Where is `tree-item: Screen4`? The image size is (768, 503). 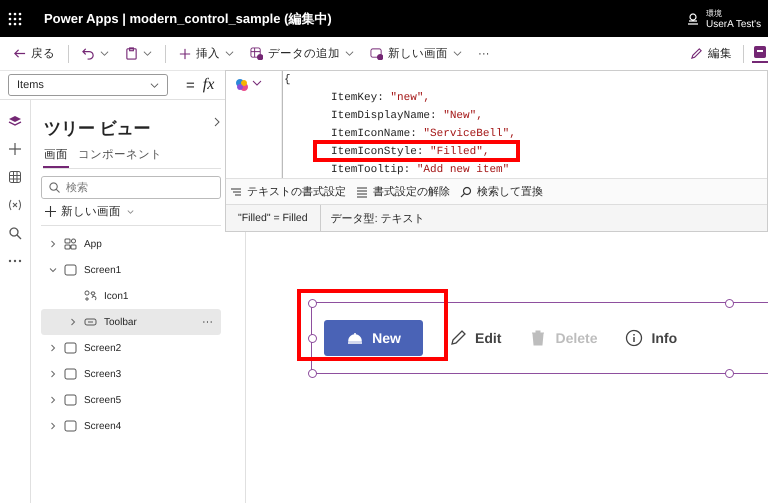
tree-item: Screen4 is located at coordinates (131, 426).